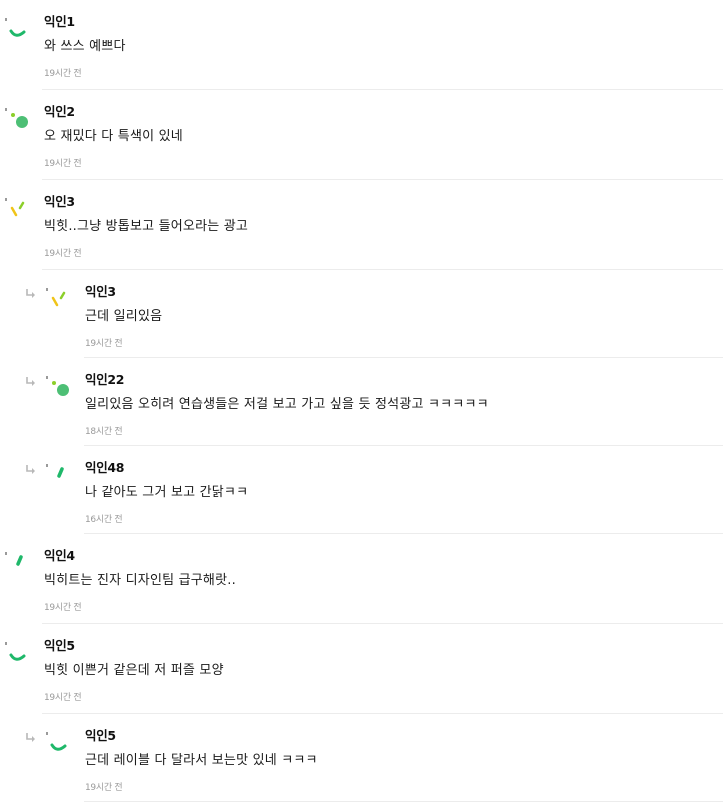 Image resolution: width=723 pixels, height=805 pixels. What do you see at coordinates (104, 520) in the screenshot?
I see `comment-time: 16시간 전` at bounding box center [104, 520].